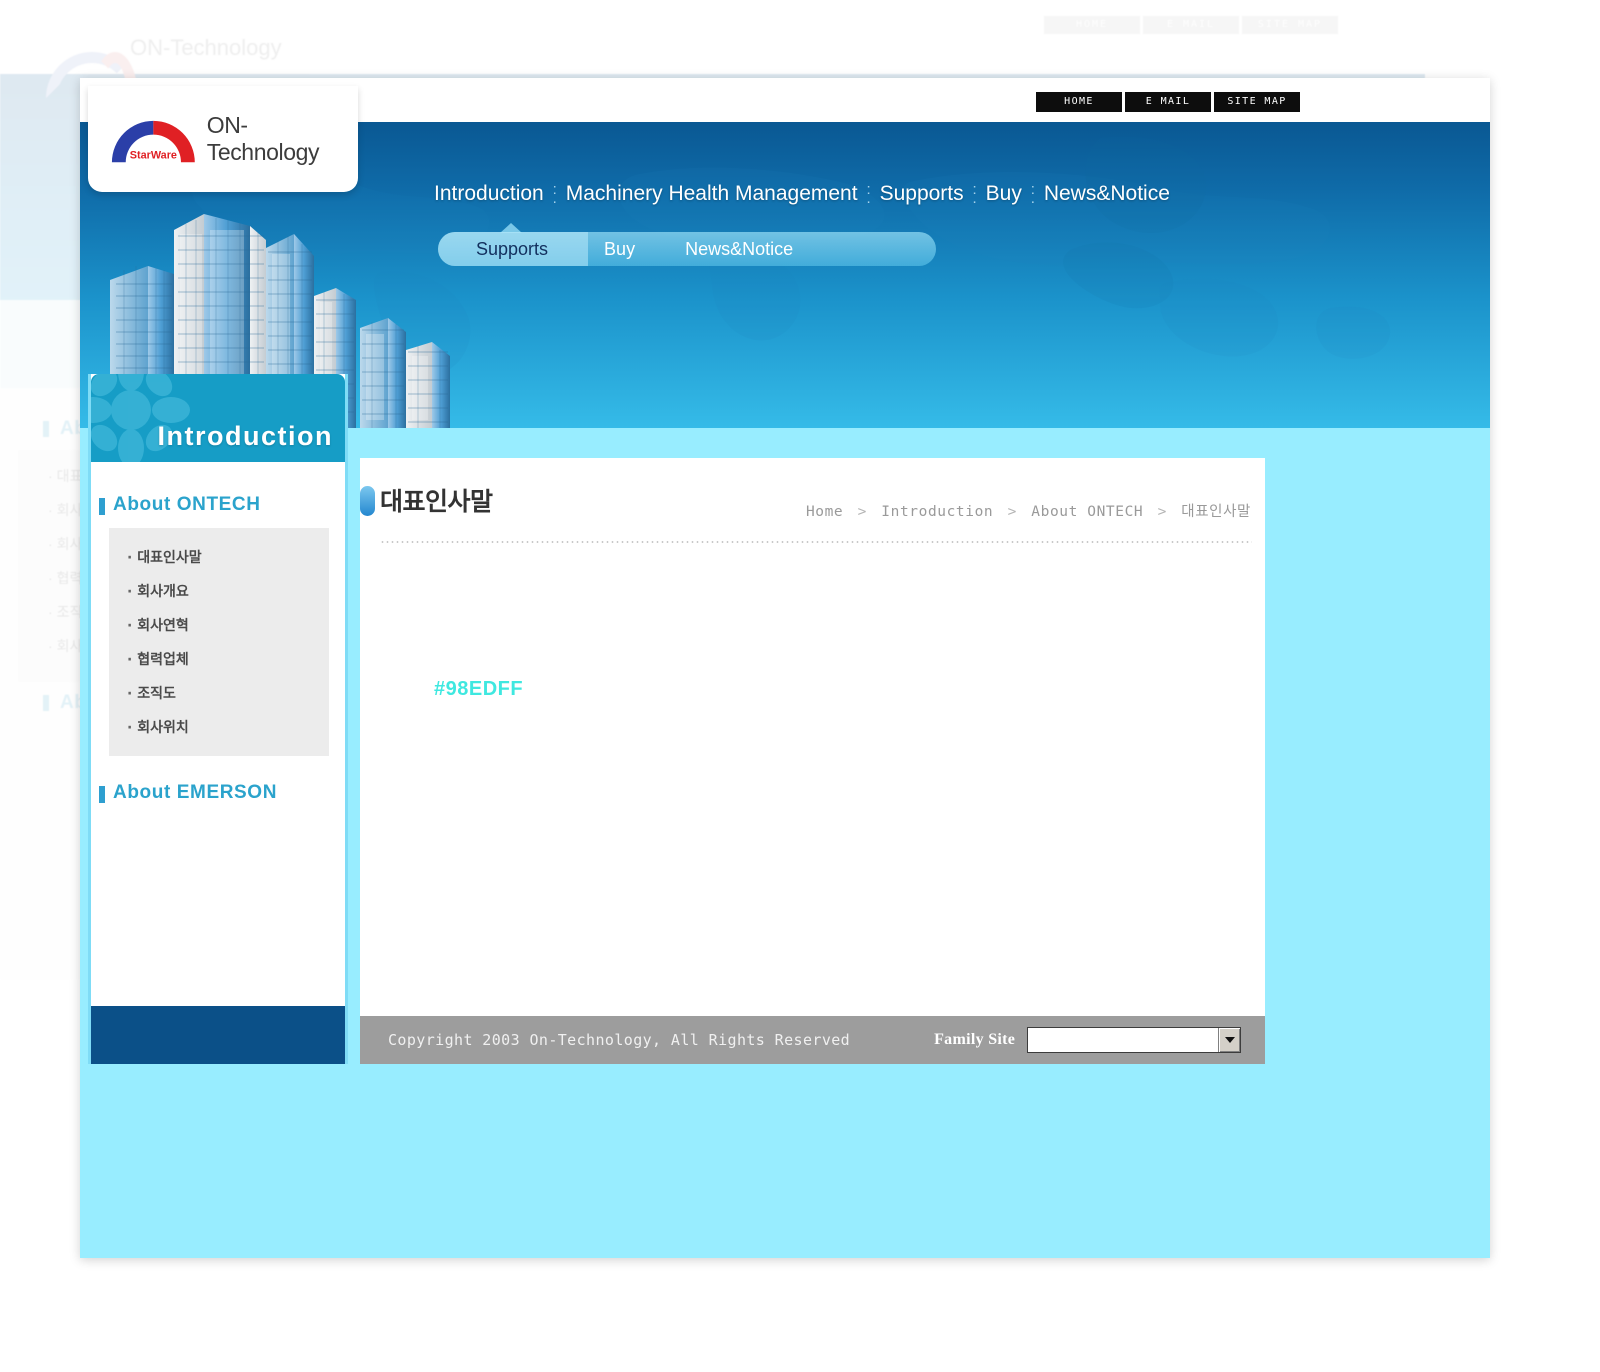  I want to click on breadcrumb-introduction: Introduction, so click(937, 512).